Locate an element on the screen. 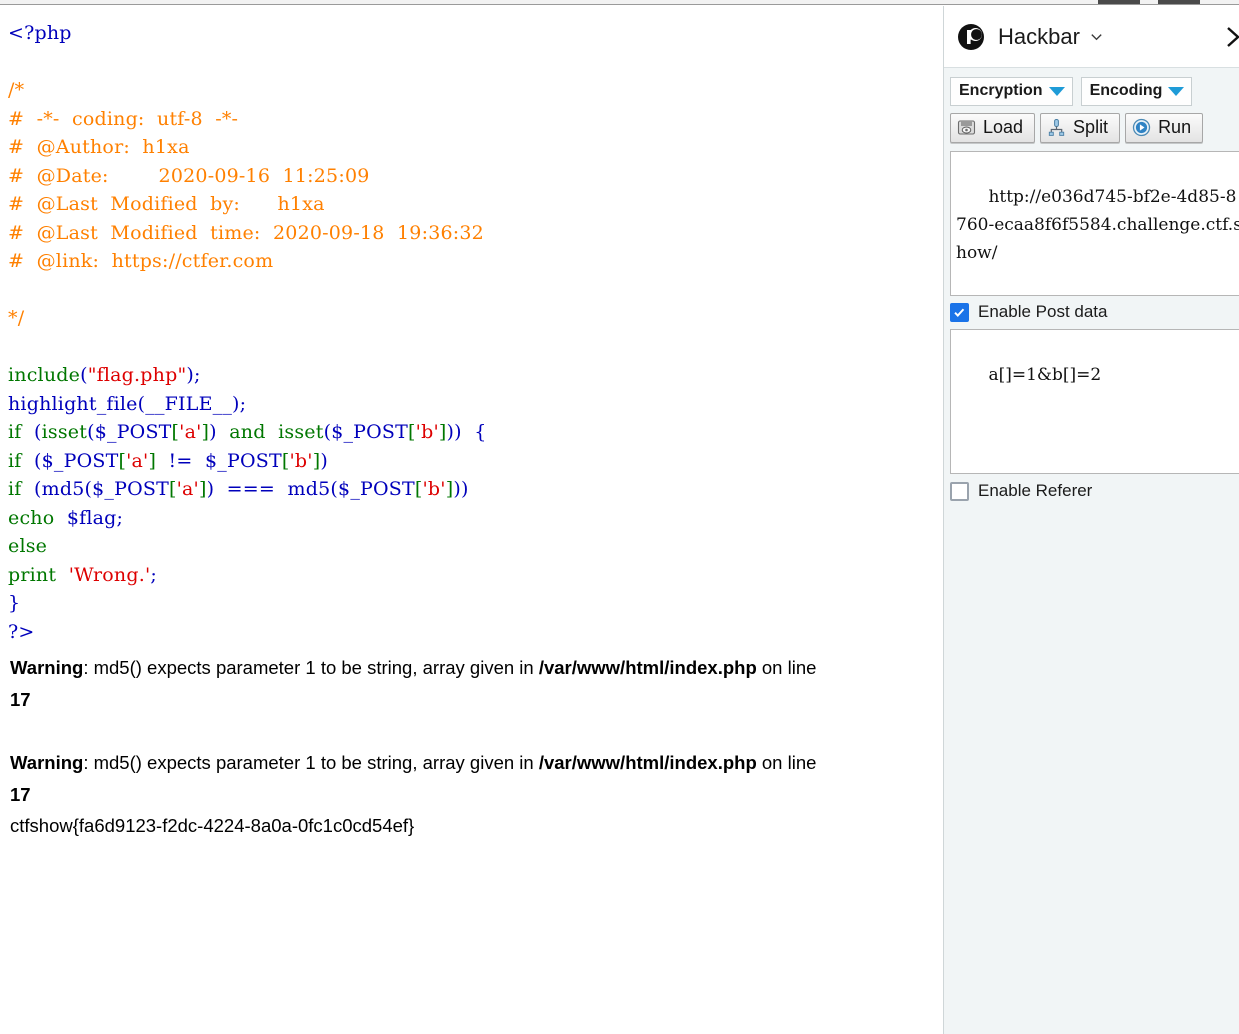  code-line: # @Date: 2020-09-16 11:25:09 is located at coordinates (475, 176).